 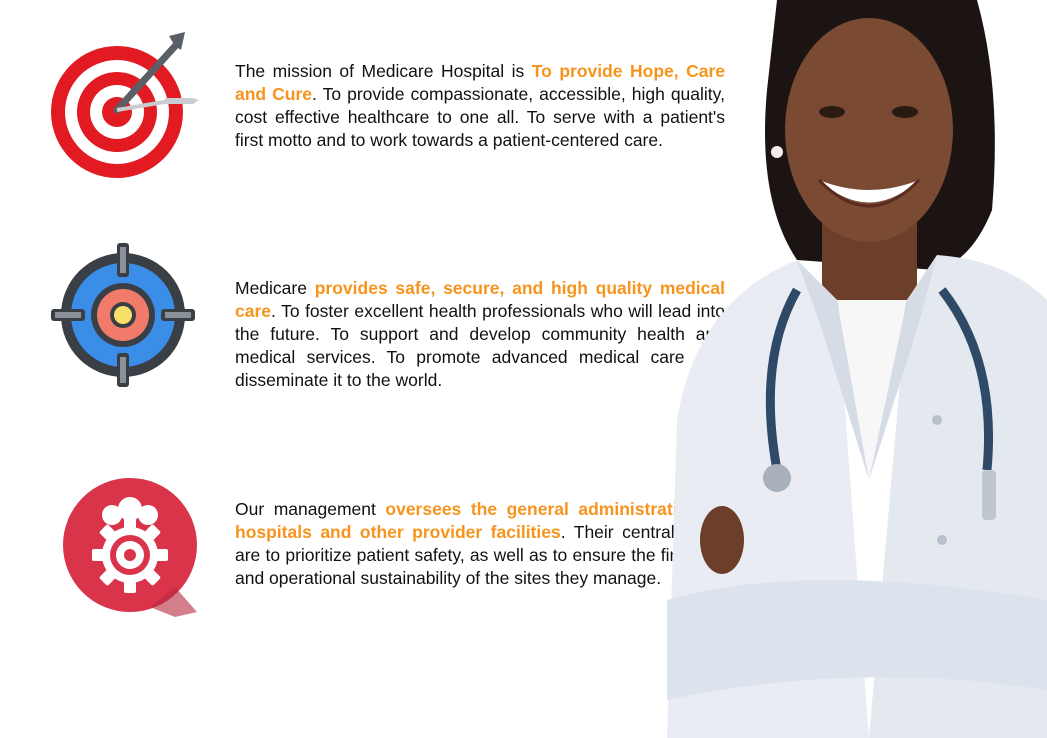 I want to click on crosshair-target-icon, so click(x=125, y=317).